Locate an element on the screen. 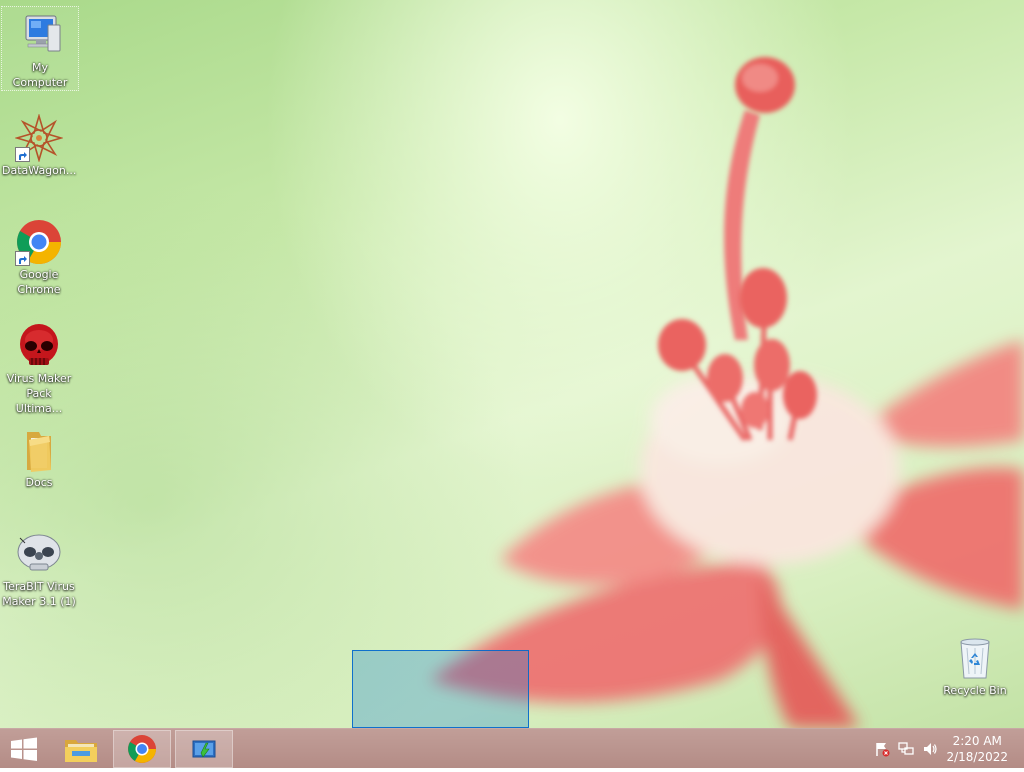  desktop-icon-label: Google Chrome is located at coordinates (39, 282).